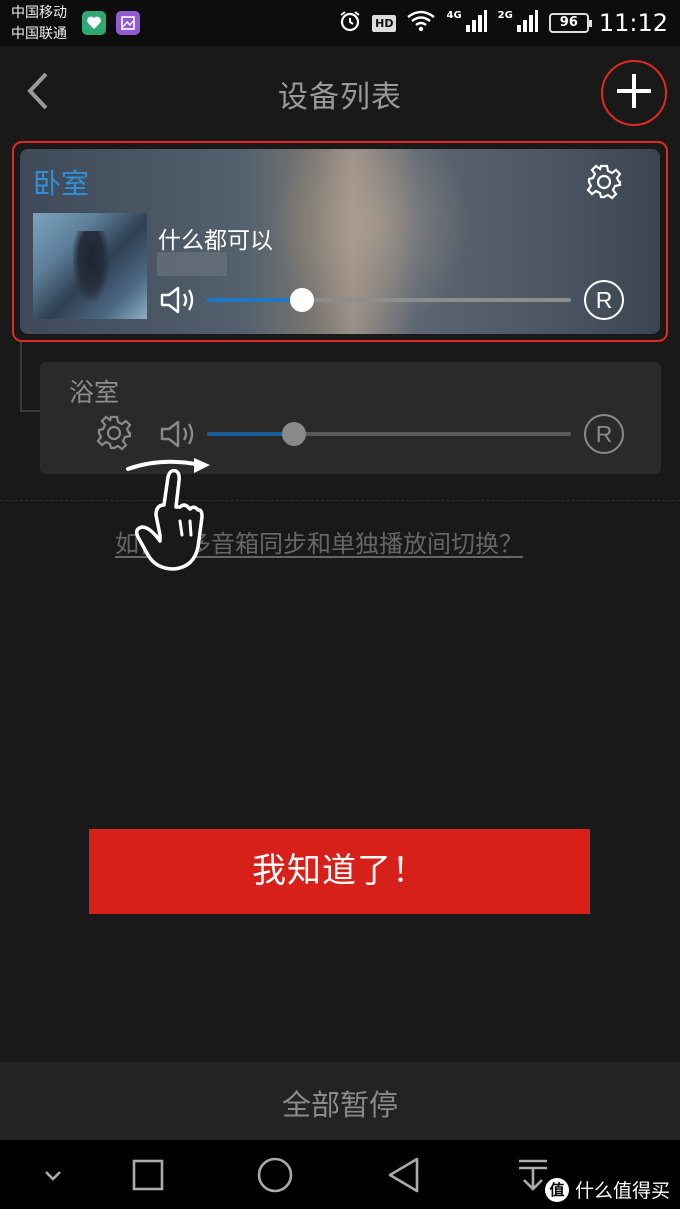 The width and height of the screenshot is (680, 1209). I want to click on page-title: 设备列表, so click(340, 97).